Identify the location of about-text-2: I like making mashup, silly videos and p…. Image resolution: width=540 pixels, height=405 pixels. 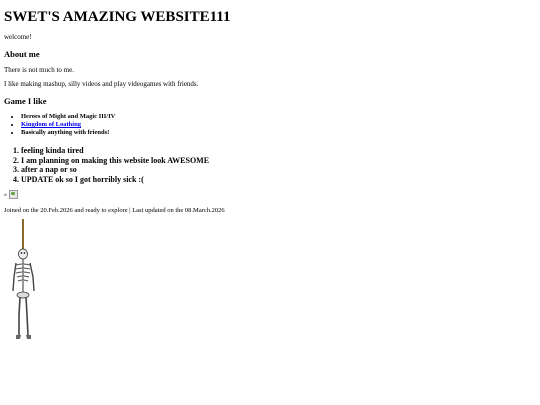
(101, 84).